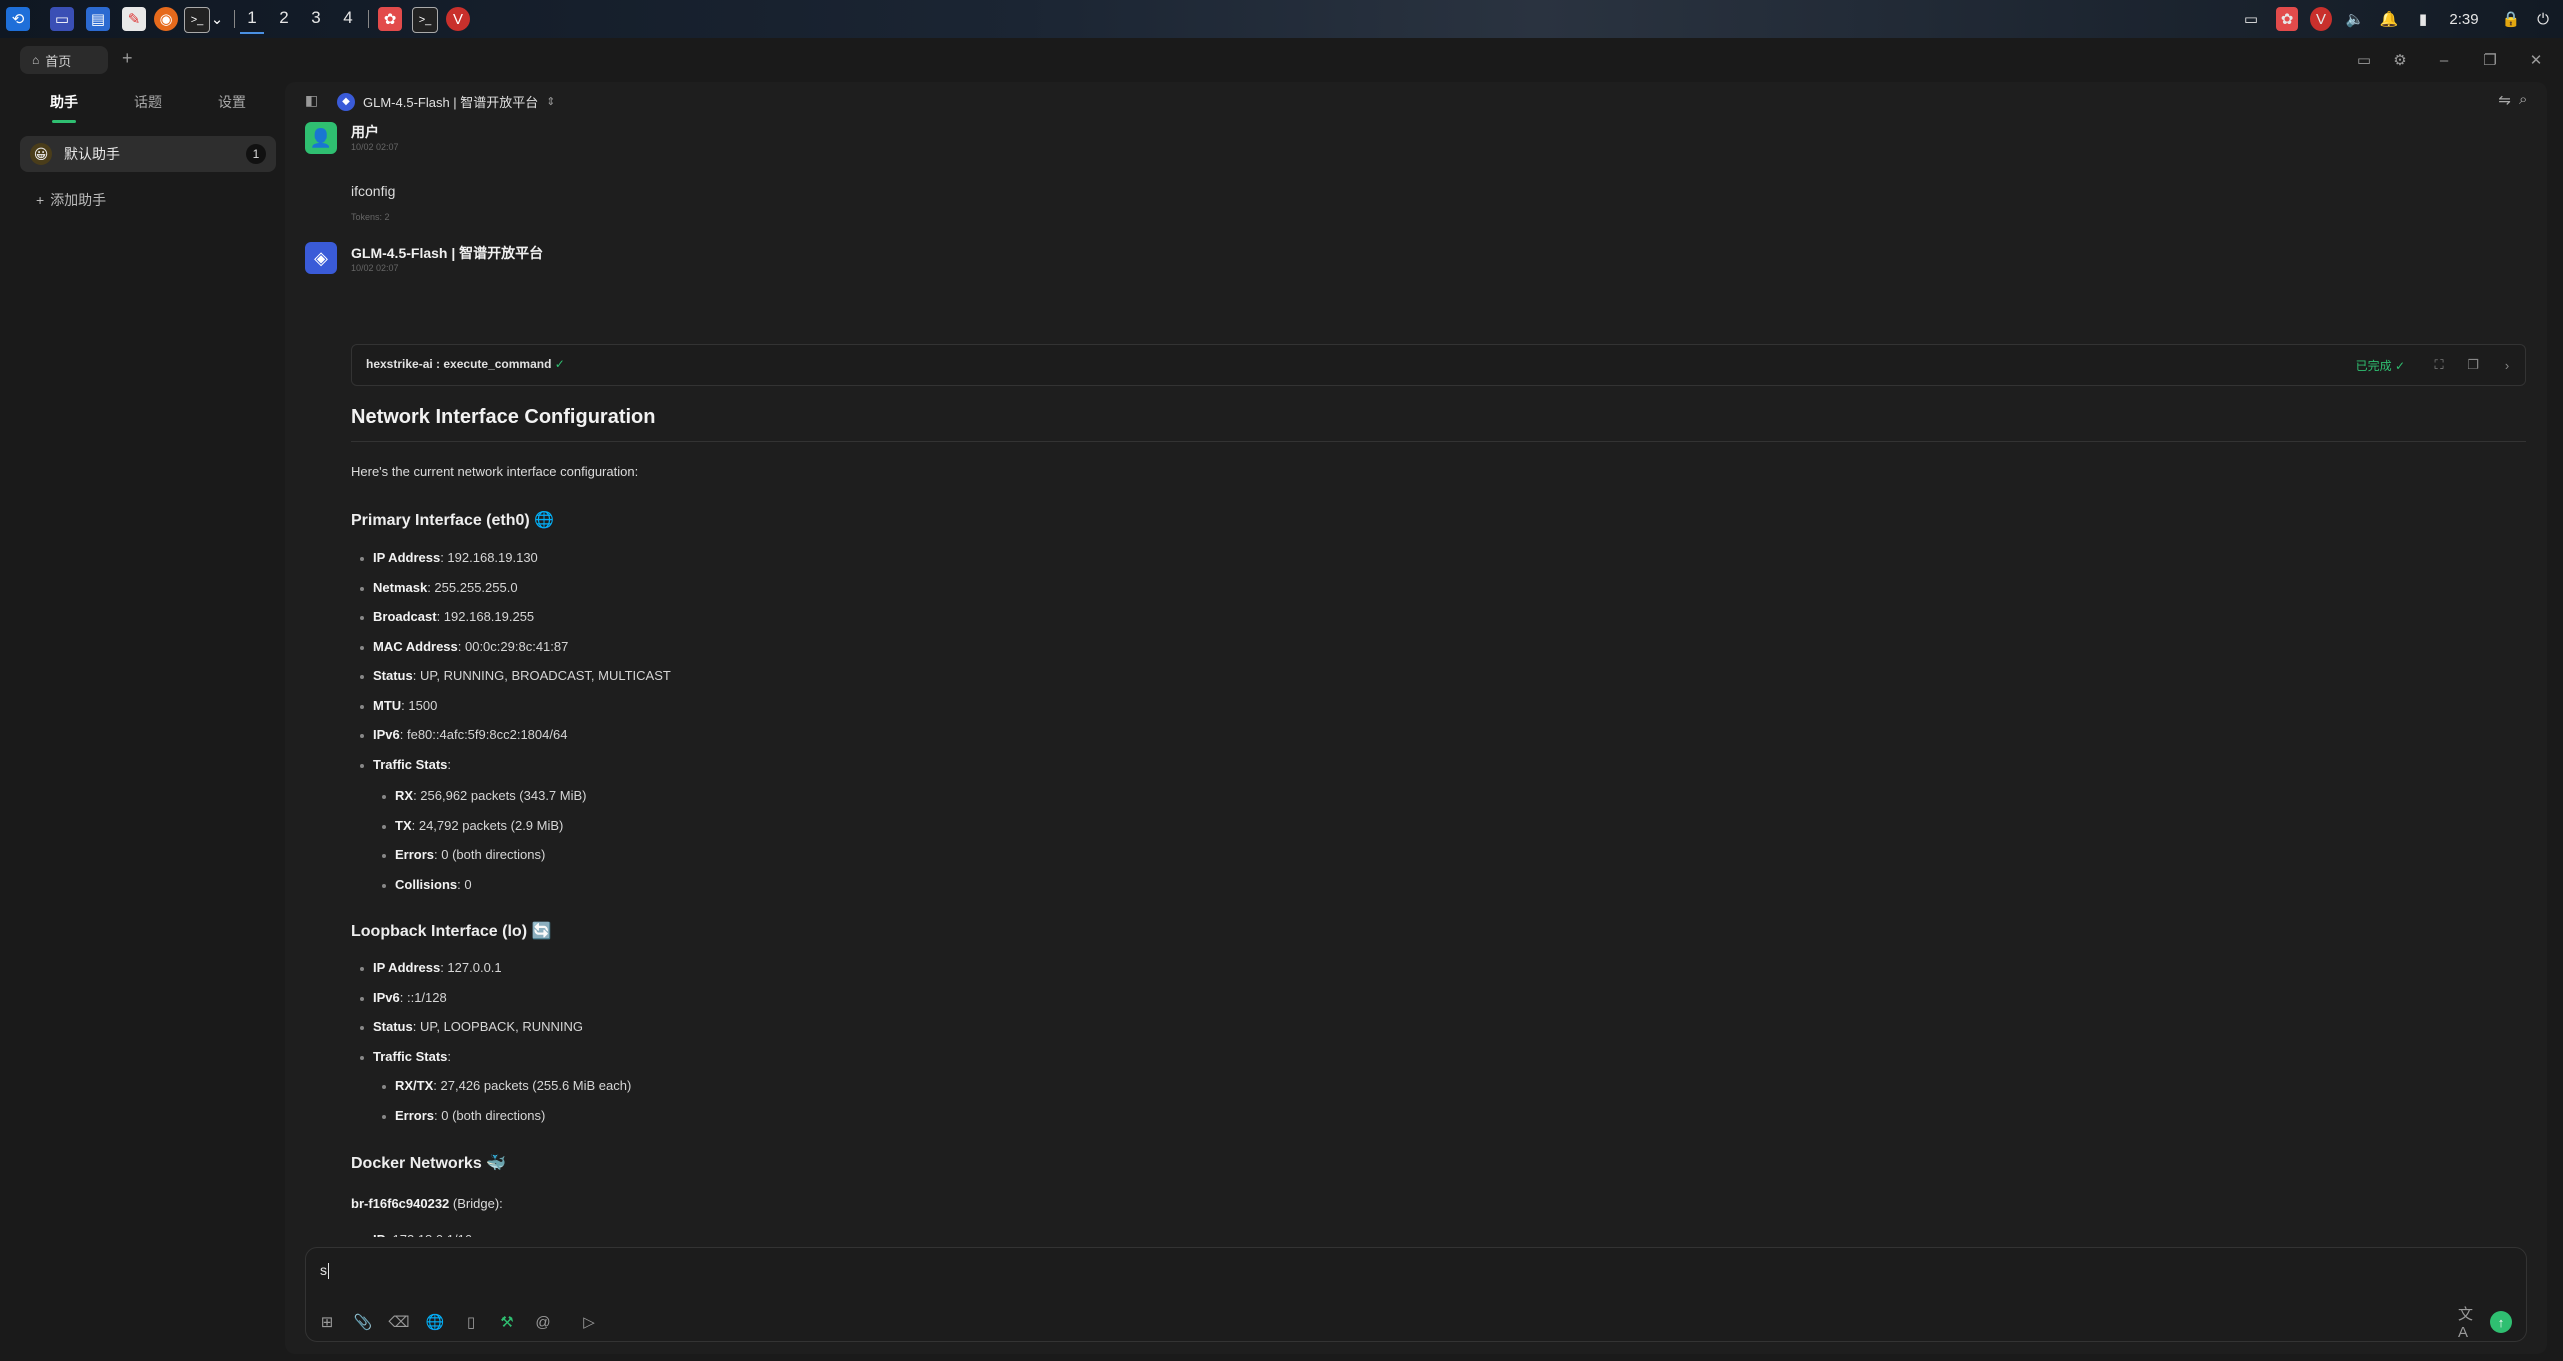 Image resolution: width=2563 pixels, height=1361 pixels. What do you see at coordinates (507, 1322) in the screenshot?
I see `hammer-icon: ⚒` at bounding box center [507, 1322].